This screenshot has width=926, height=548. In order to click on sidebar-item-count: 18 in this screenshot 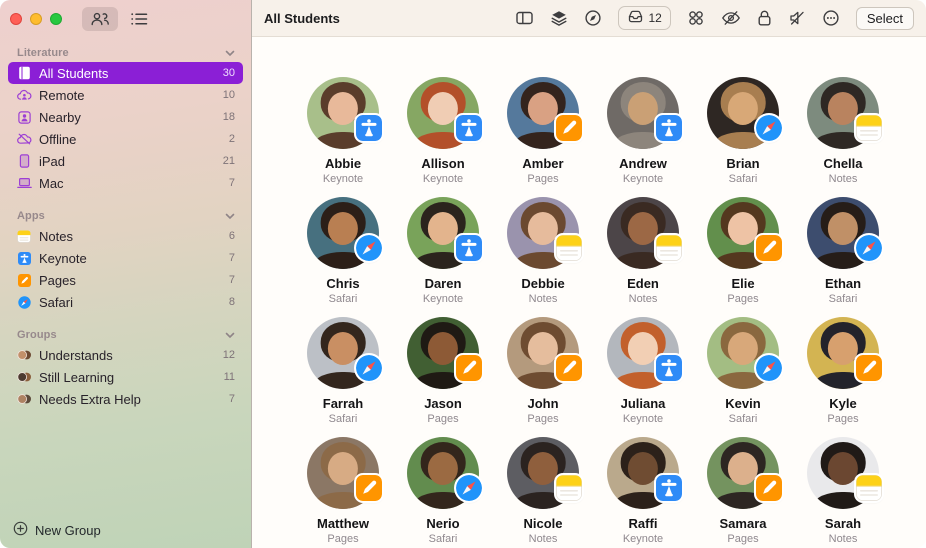, I will do `click(228, 117)`.